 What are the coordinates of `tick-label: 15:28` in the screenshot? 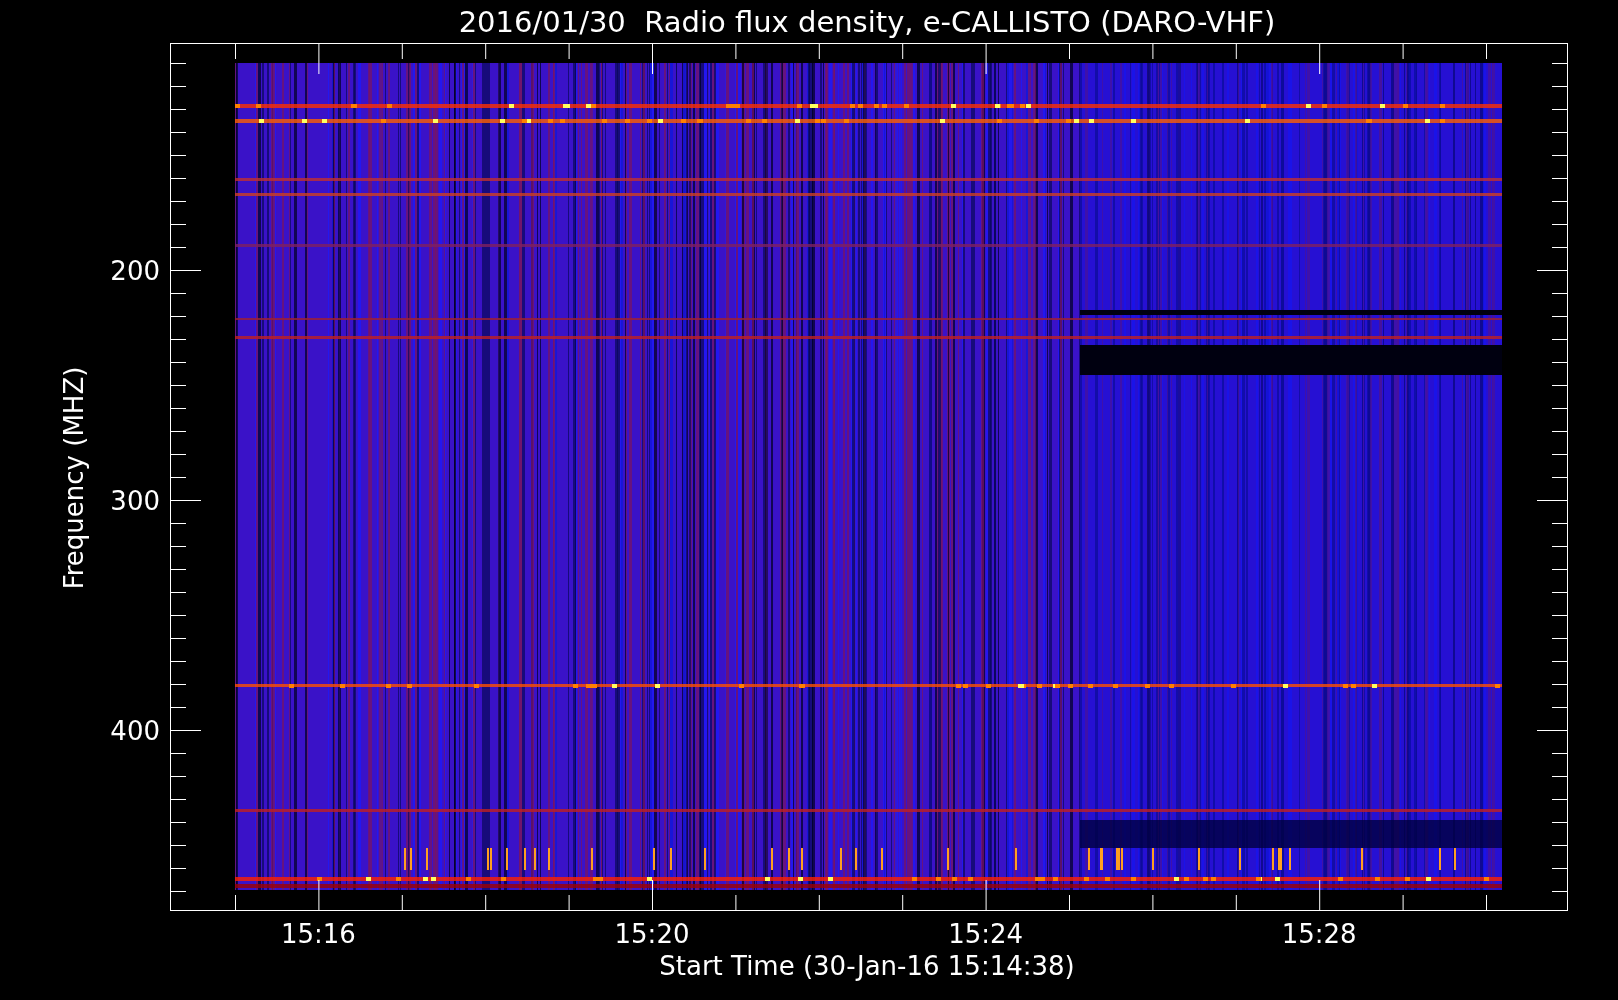 It's located at (1319, 934).